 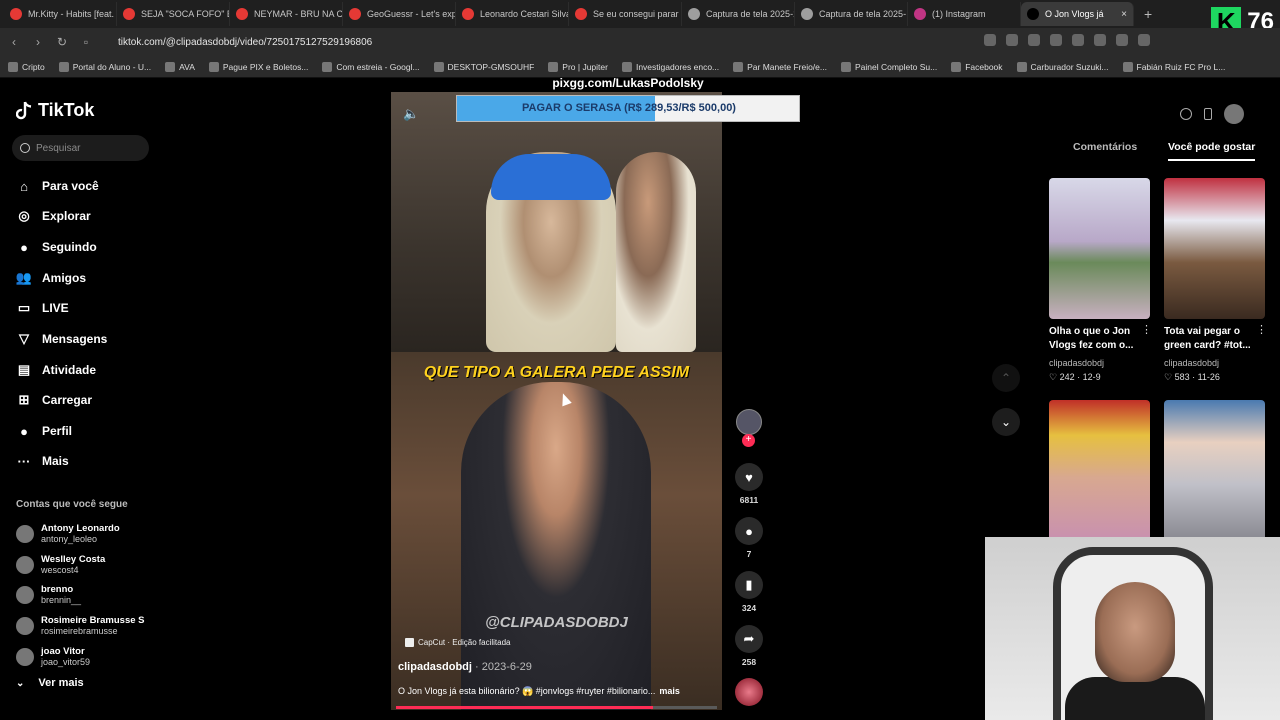 I want to click on nav-item-carregar: ⊞ Carregar, so click(x=54, y=400).